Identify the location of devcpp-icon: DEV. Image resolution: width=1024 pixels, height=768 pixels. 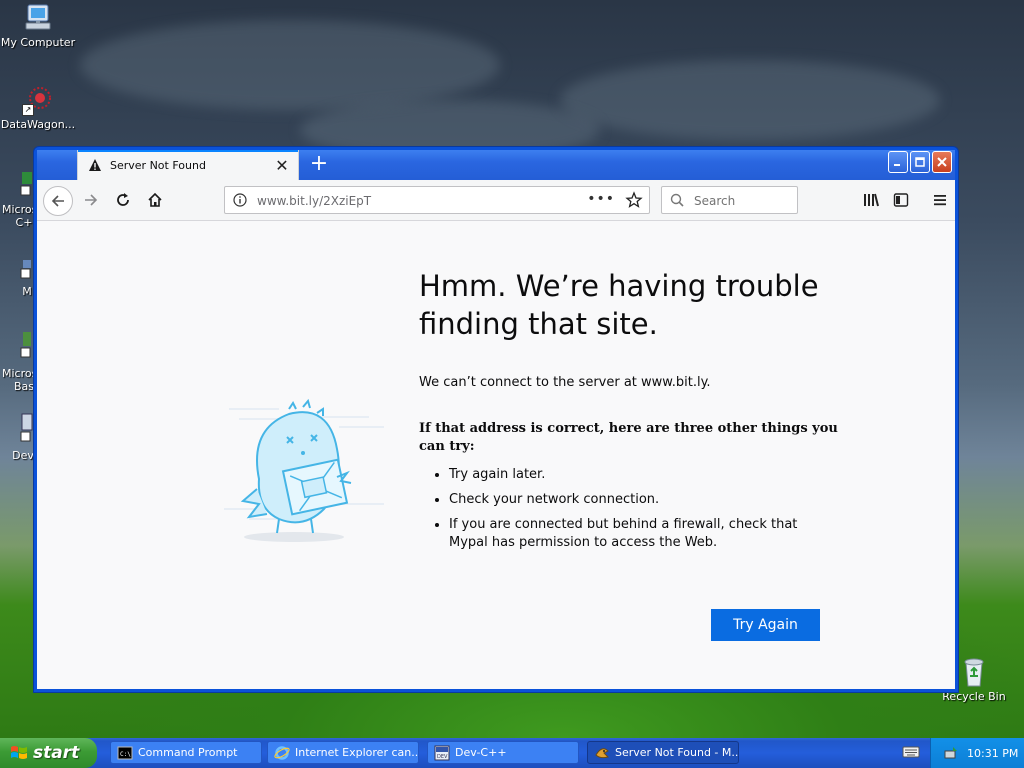
(442, 753).